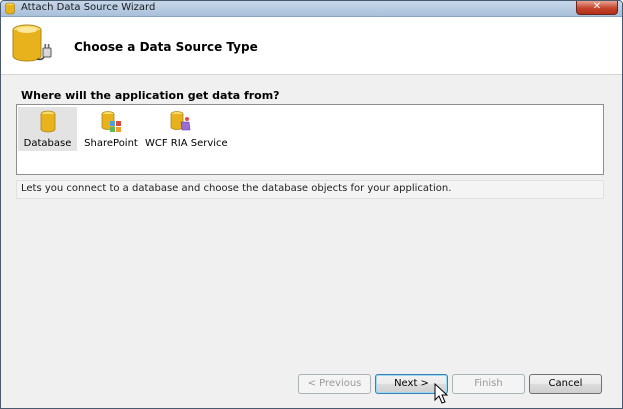 This screenshot has height=409, width=623. What do you see at coordinates (32, 43) in the screenshot?
I see `database-plug-icon` at bounding box center [32, 43].